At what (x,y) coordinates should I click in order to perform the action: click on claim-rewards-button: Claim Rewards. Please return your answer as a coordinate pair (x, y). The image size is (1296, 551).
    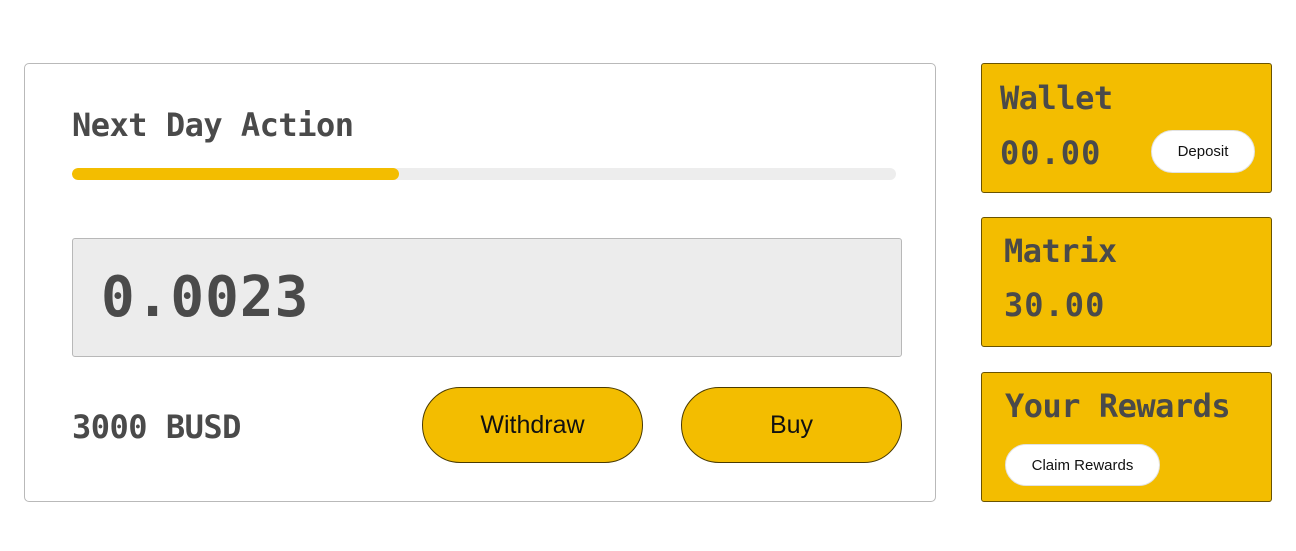
    Looking at the image, I should click on (1082, 465).